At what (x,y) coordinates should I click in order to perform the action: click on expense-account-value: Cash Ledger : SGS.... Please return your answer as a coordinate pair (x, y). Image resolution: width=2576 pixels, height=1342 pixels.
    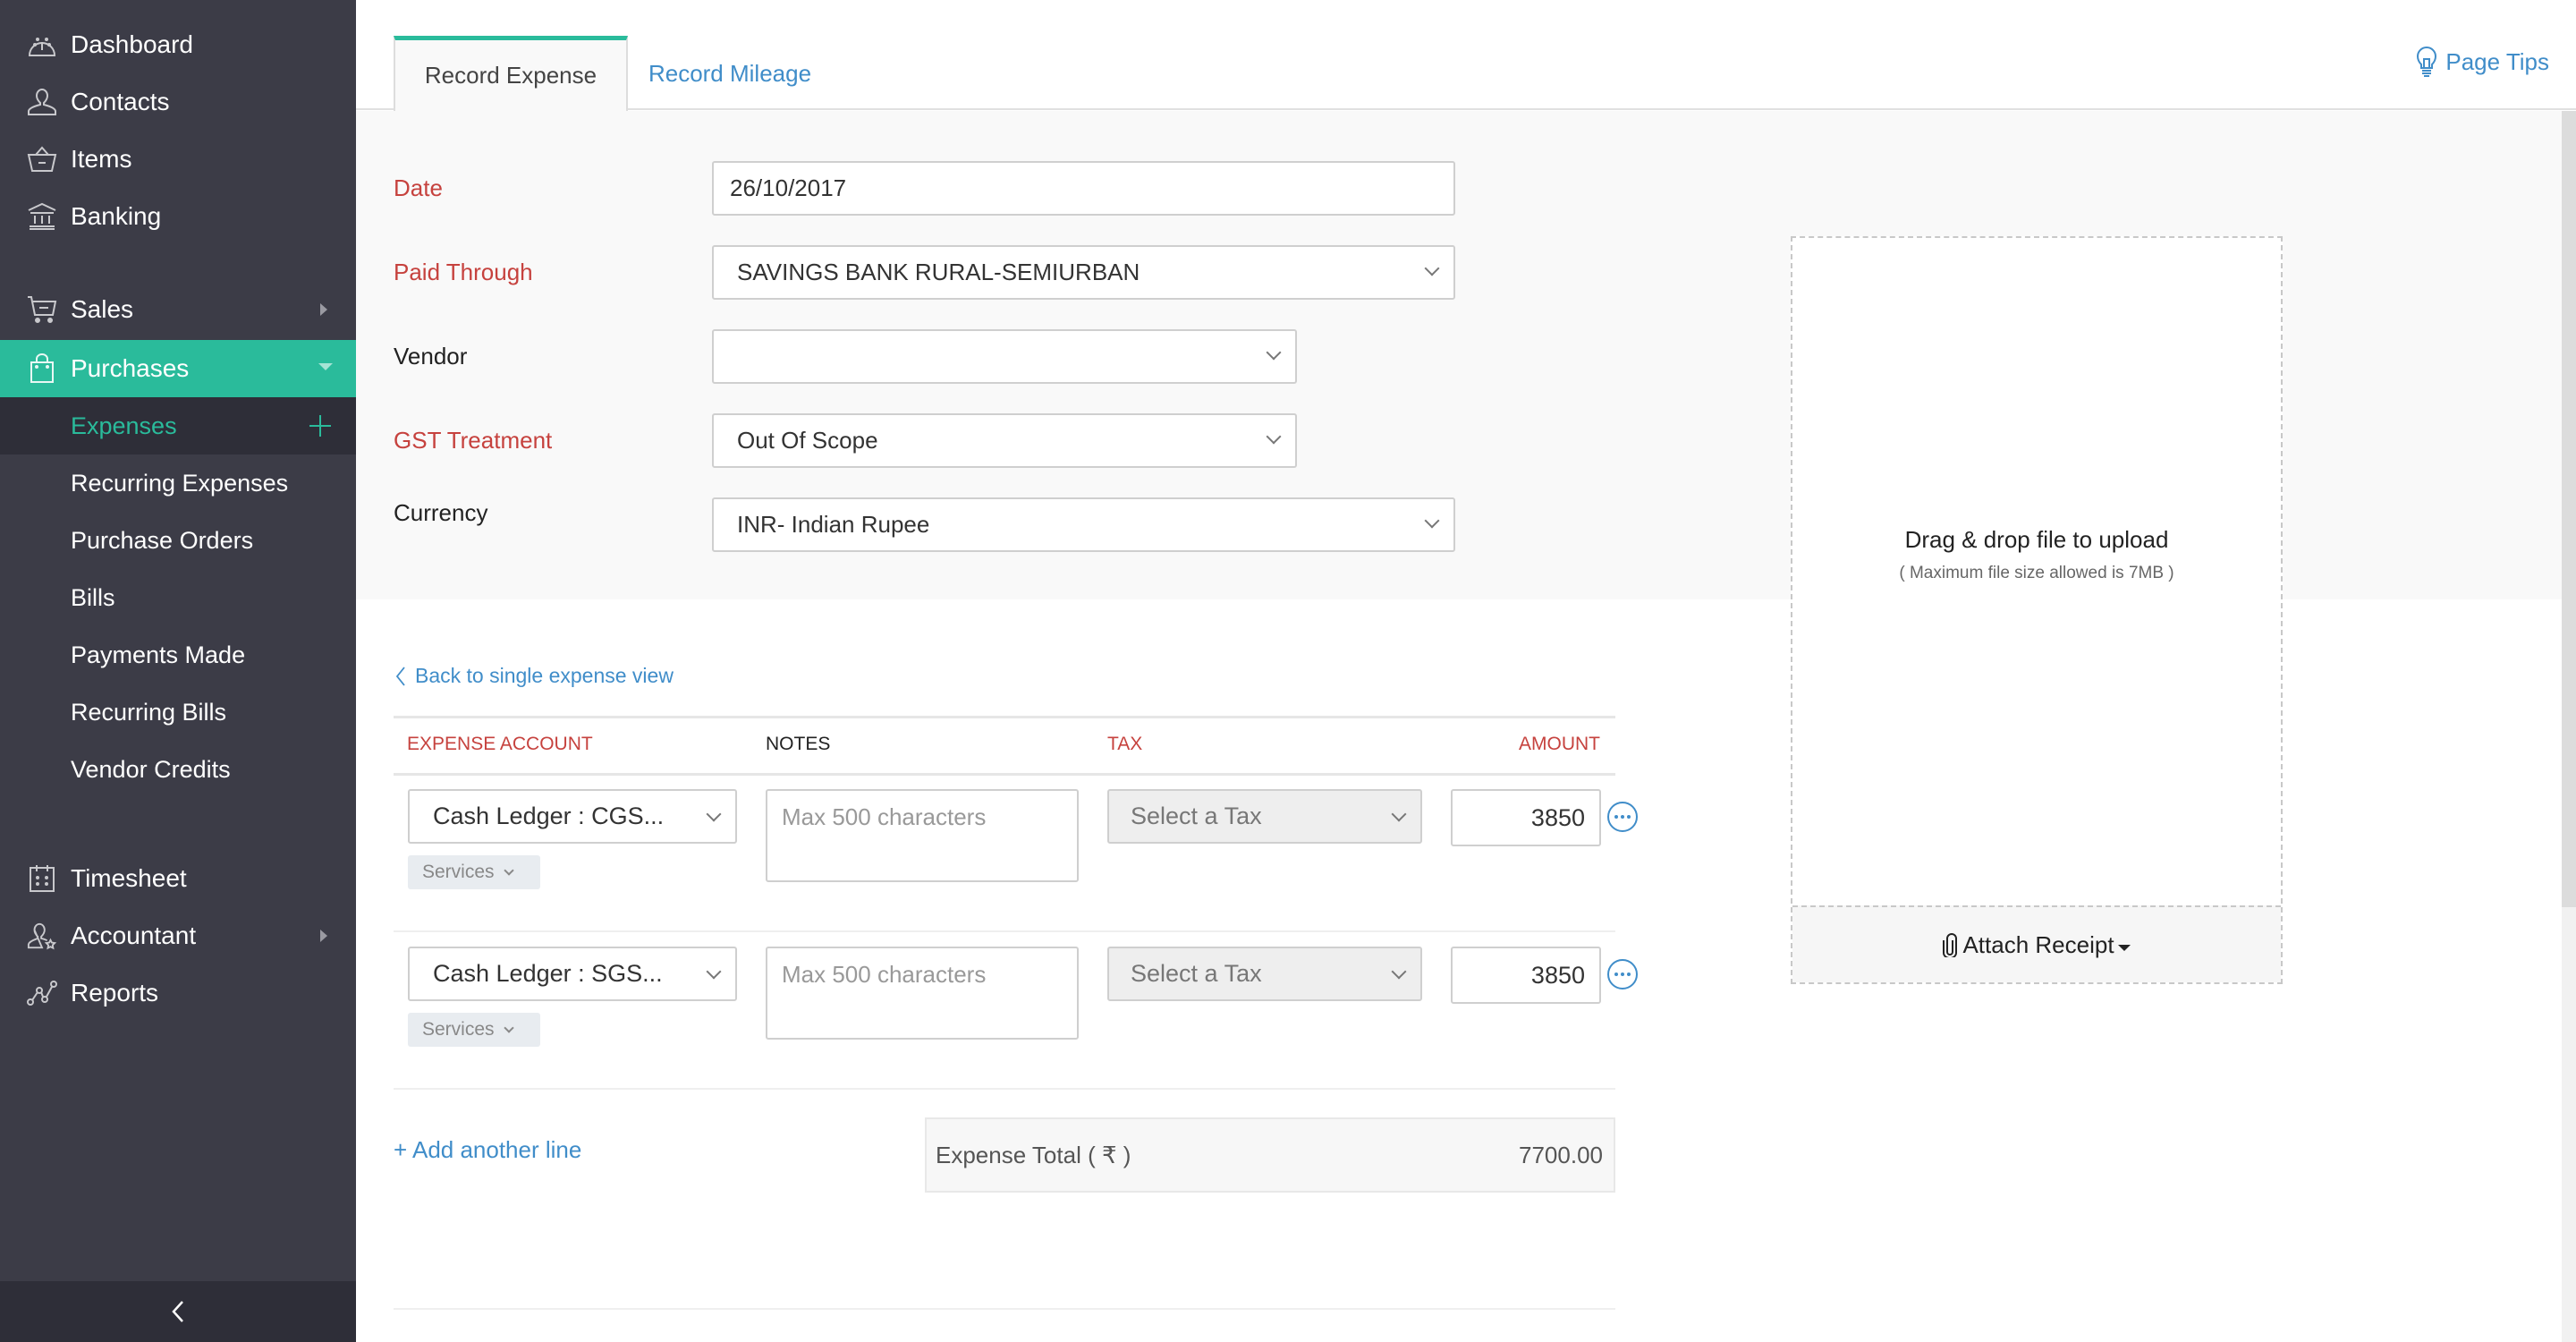
    Looking at the image, I should click on (548, 974).